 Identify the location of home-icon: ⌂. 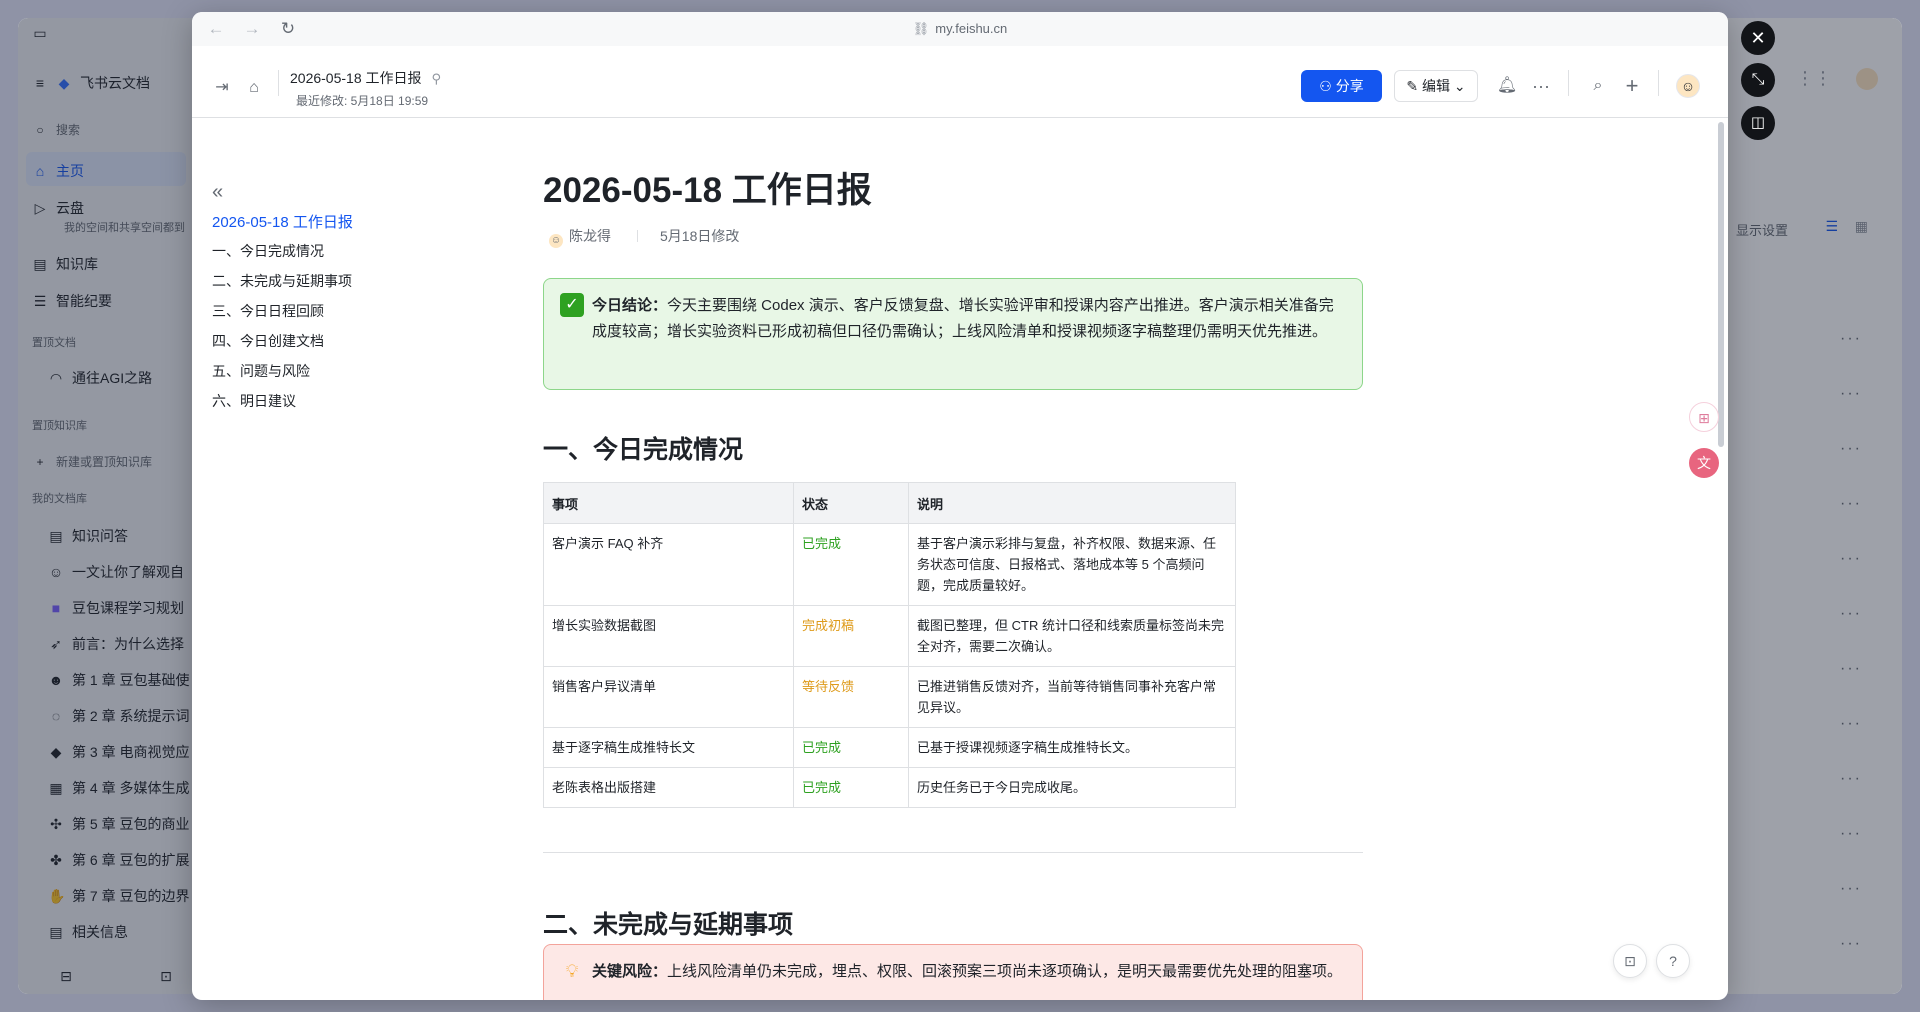
(254, 88).